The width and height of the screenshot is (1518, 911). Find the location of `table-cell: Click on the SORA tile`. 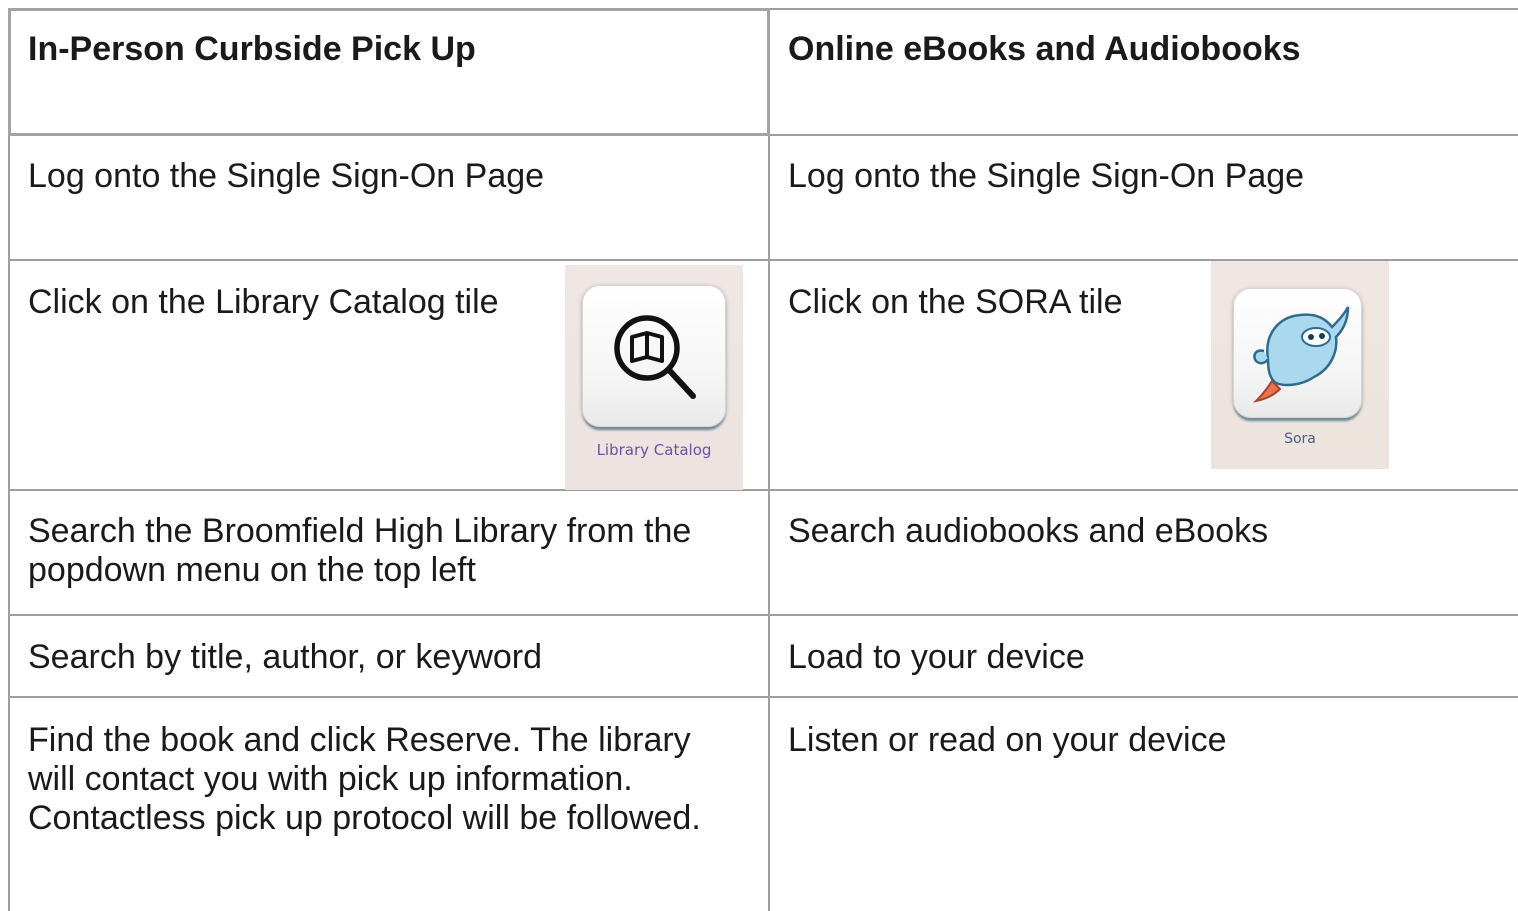

table-cell: Click on the SORA tile is located at coordinates (985, 302).